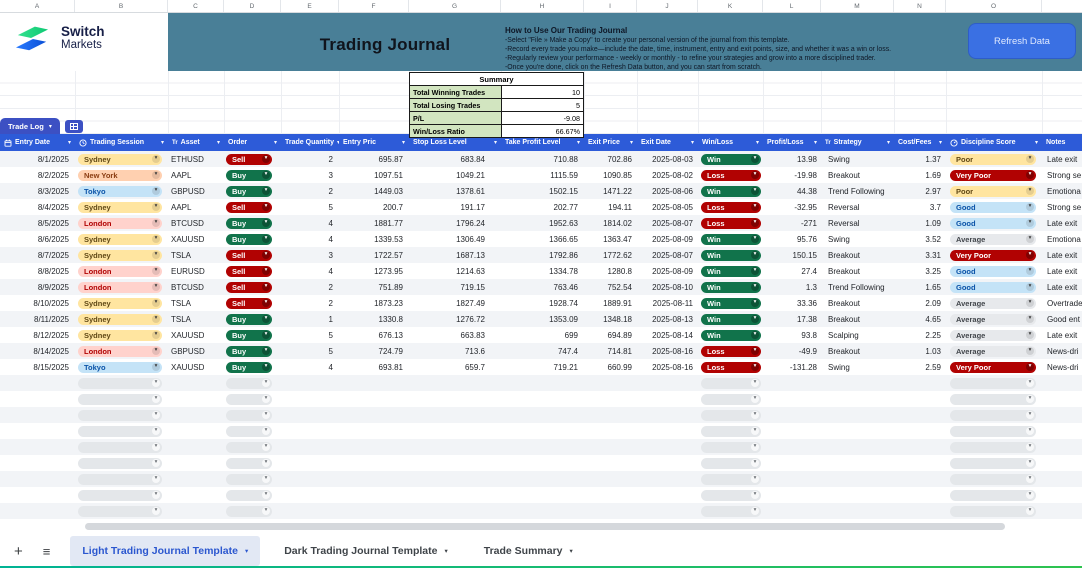  I want to click on column-header-entry-pric: Entry Pric ▾, so click(374, 142).